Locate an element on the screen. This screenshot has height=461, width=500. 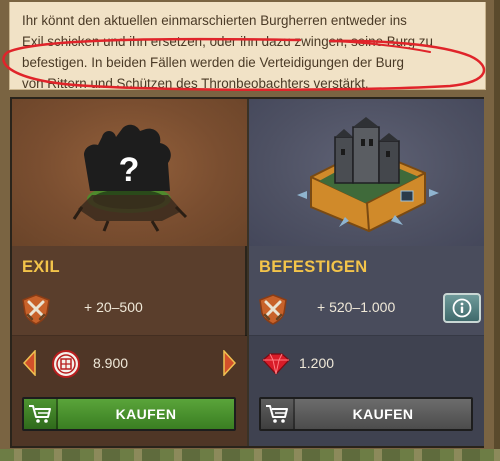
previous-currency-arrow-icon is located at coordinates (30, 363).